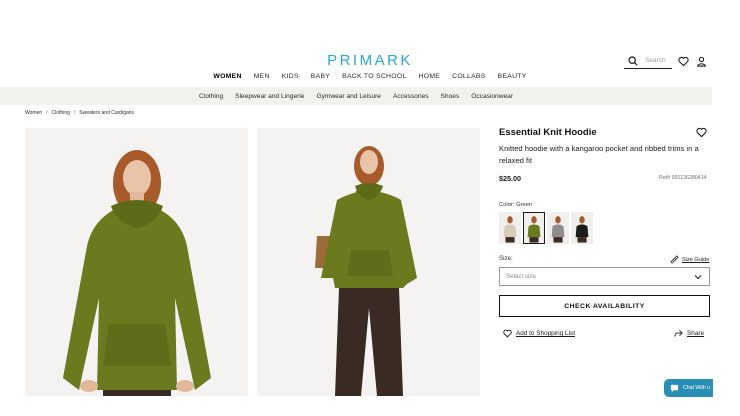 The image size is (740, 416). Describe the element at coordinates (696, 333) in the screenshot. I see `share-label: Share` at that location.